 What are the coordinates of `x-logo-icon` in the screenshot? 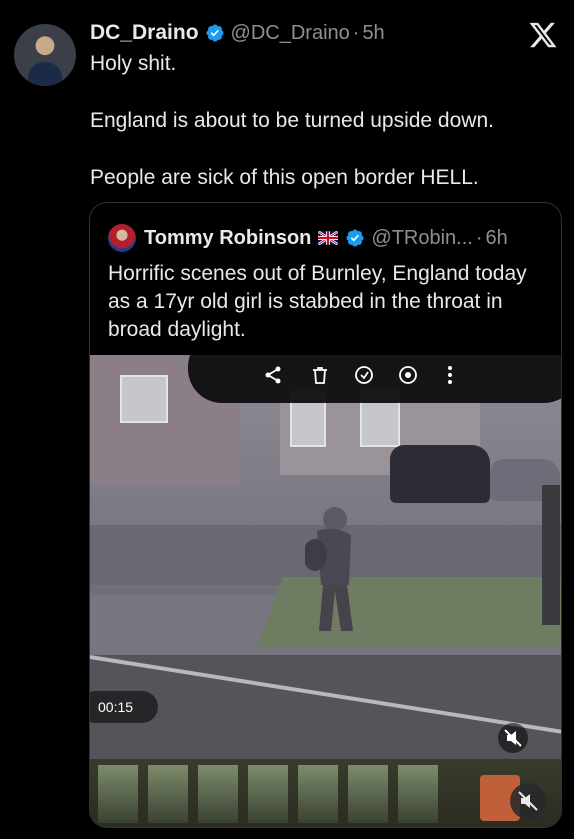 It's located at (543, 35).